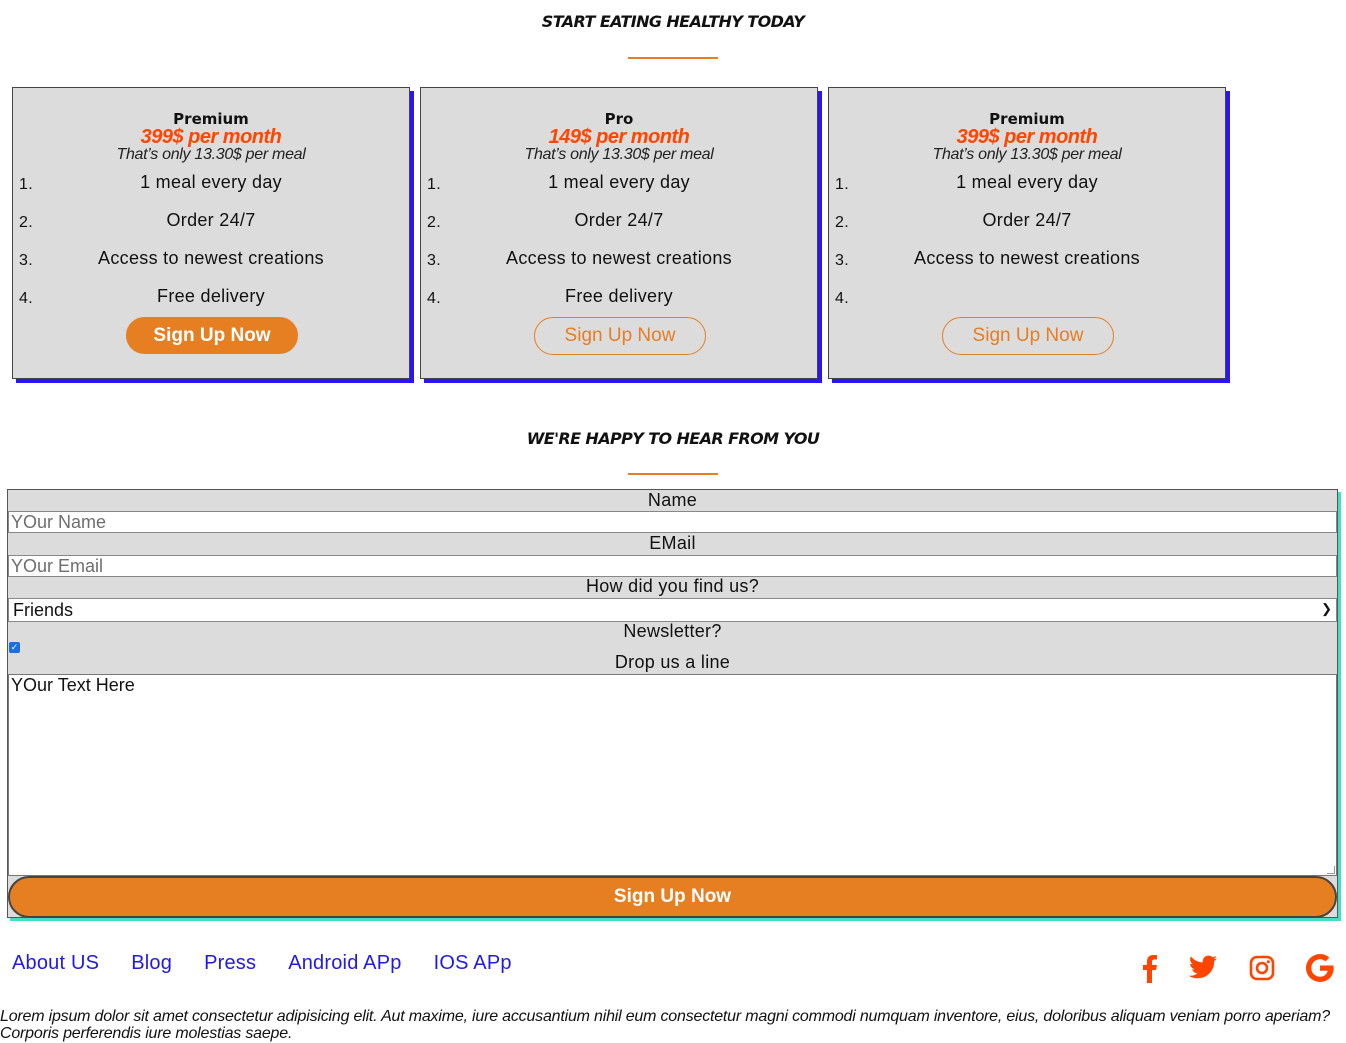  I want to click on google-icon, so click(1320, 968).